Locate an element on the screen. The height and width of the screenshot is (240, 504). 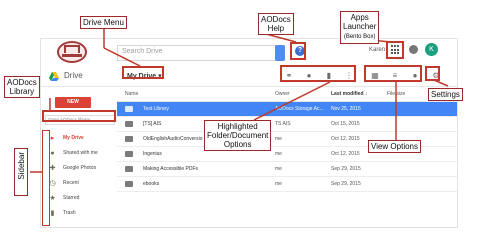
highlighted-options-callout: Highlighted Folder/Document Options is located at coordinates (238, 135).